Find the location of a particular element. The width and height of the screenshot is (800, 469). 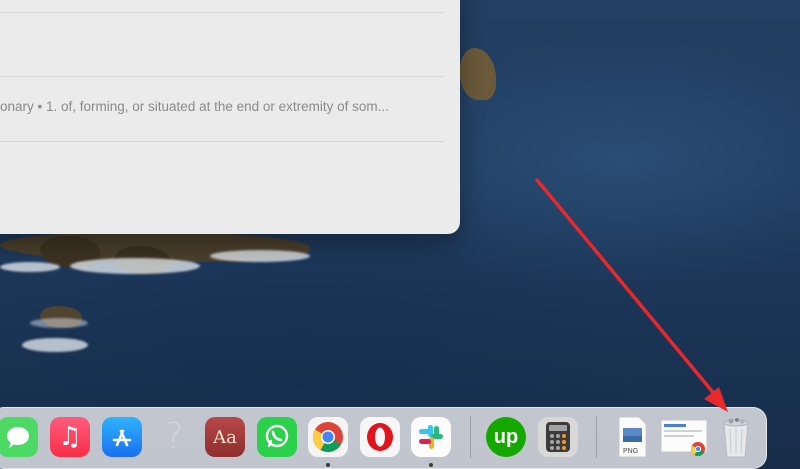

whatsapp-icon is located at coordinates (277, 436).